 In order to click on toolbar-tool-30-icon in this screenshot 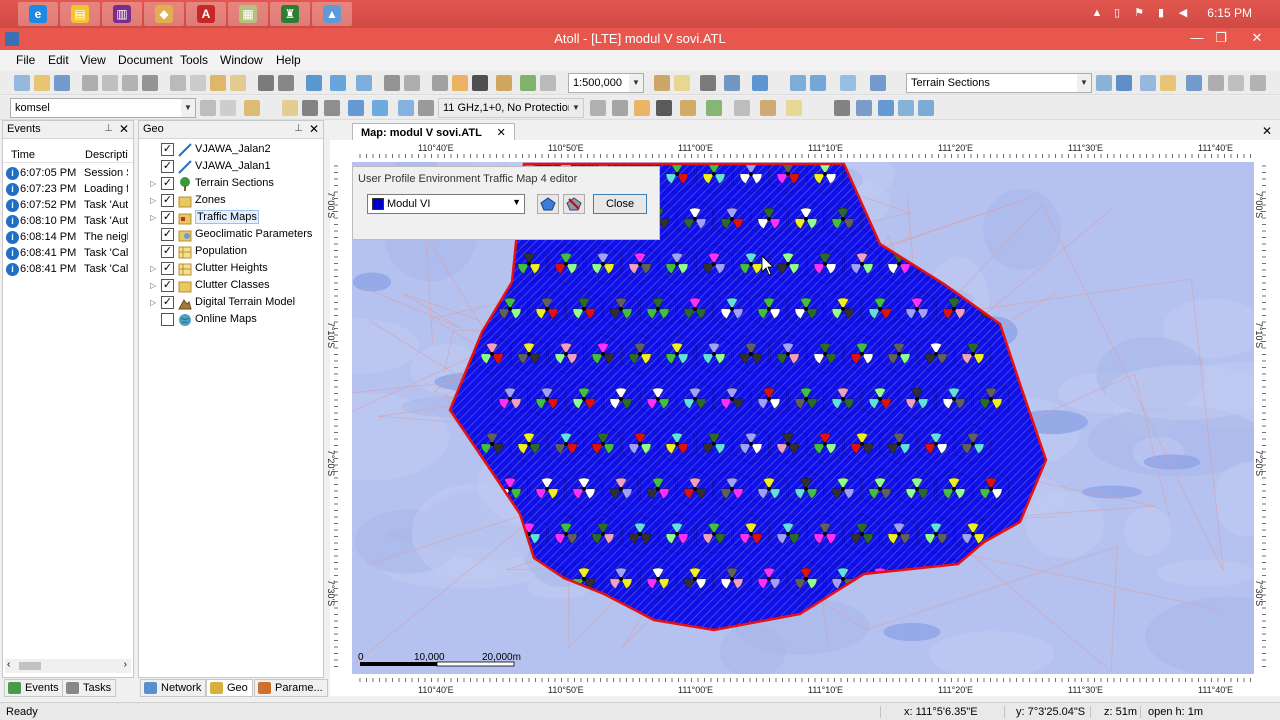, I will do `click(798, 83)`.